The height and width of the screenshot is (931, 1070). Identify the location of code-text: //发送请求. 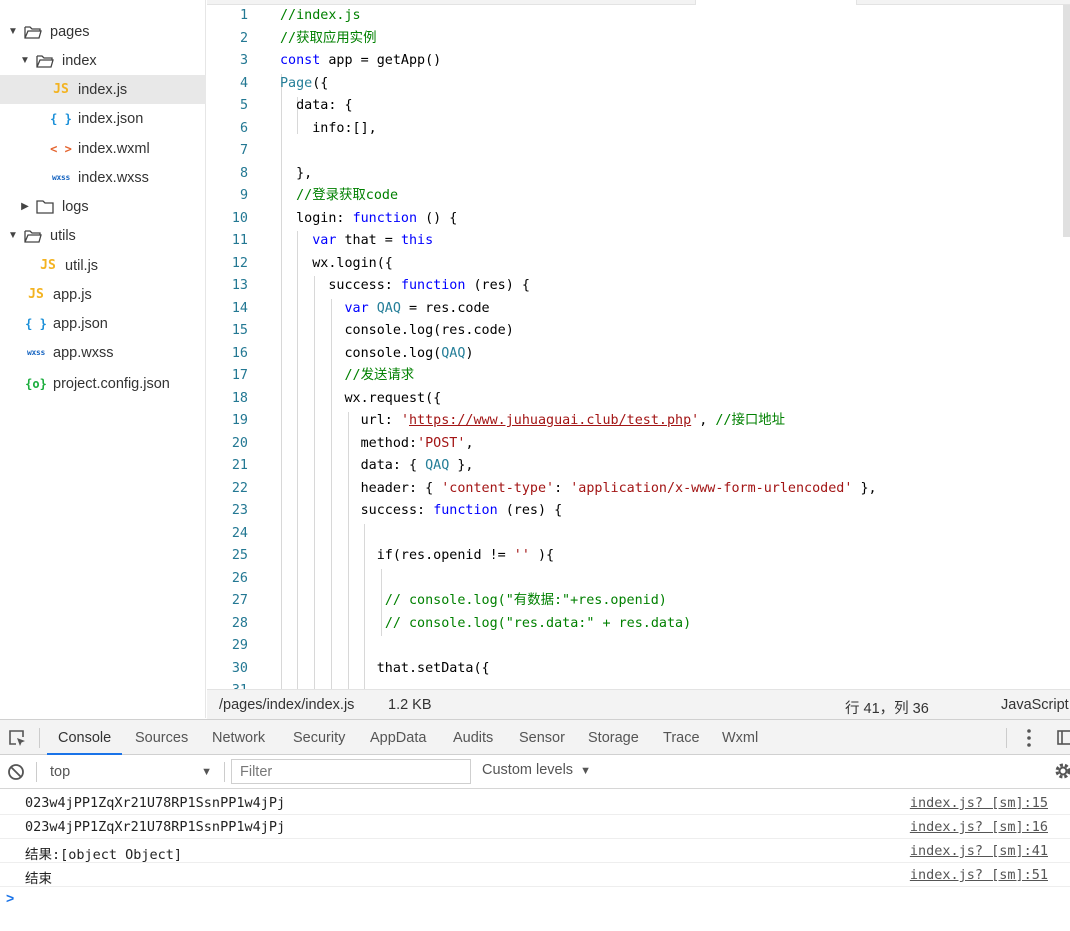
(379, 375).